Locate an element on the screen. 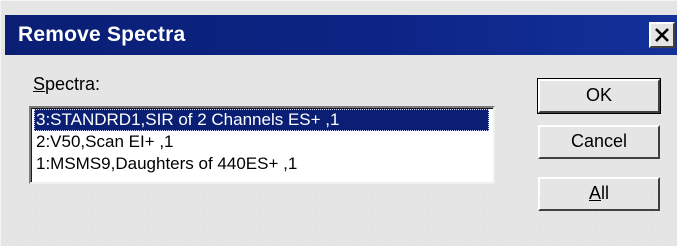 The image size is (677, 246). close-button is located at coordinates (662, 35).